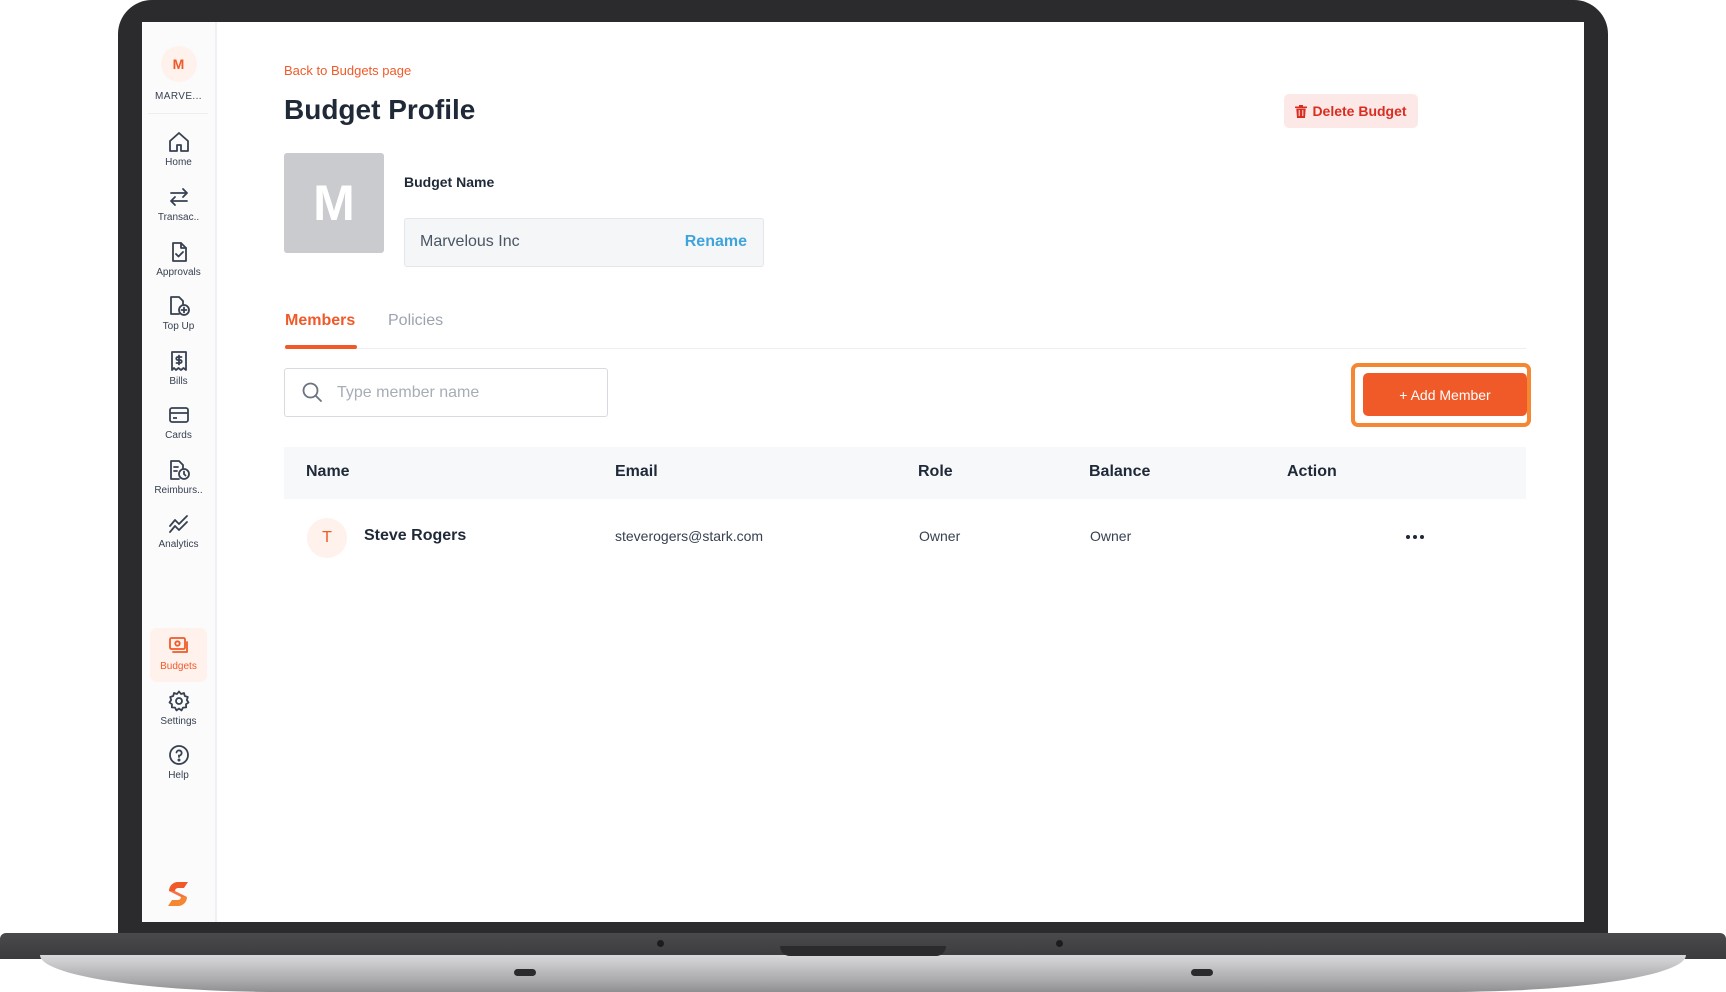 This screenshot has height=992, width=1726. I want to click on sidebar-item-analytics: Analytics, so click(178, 533).